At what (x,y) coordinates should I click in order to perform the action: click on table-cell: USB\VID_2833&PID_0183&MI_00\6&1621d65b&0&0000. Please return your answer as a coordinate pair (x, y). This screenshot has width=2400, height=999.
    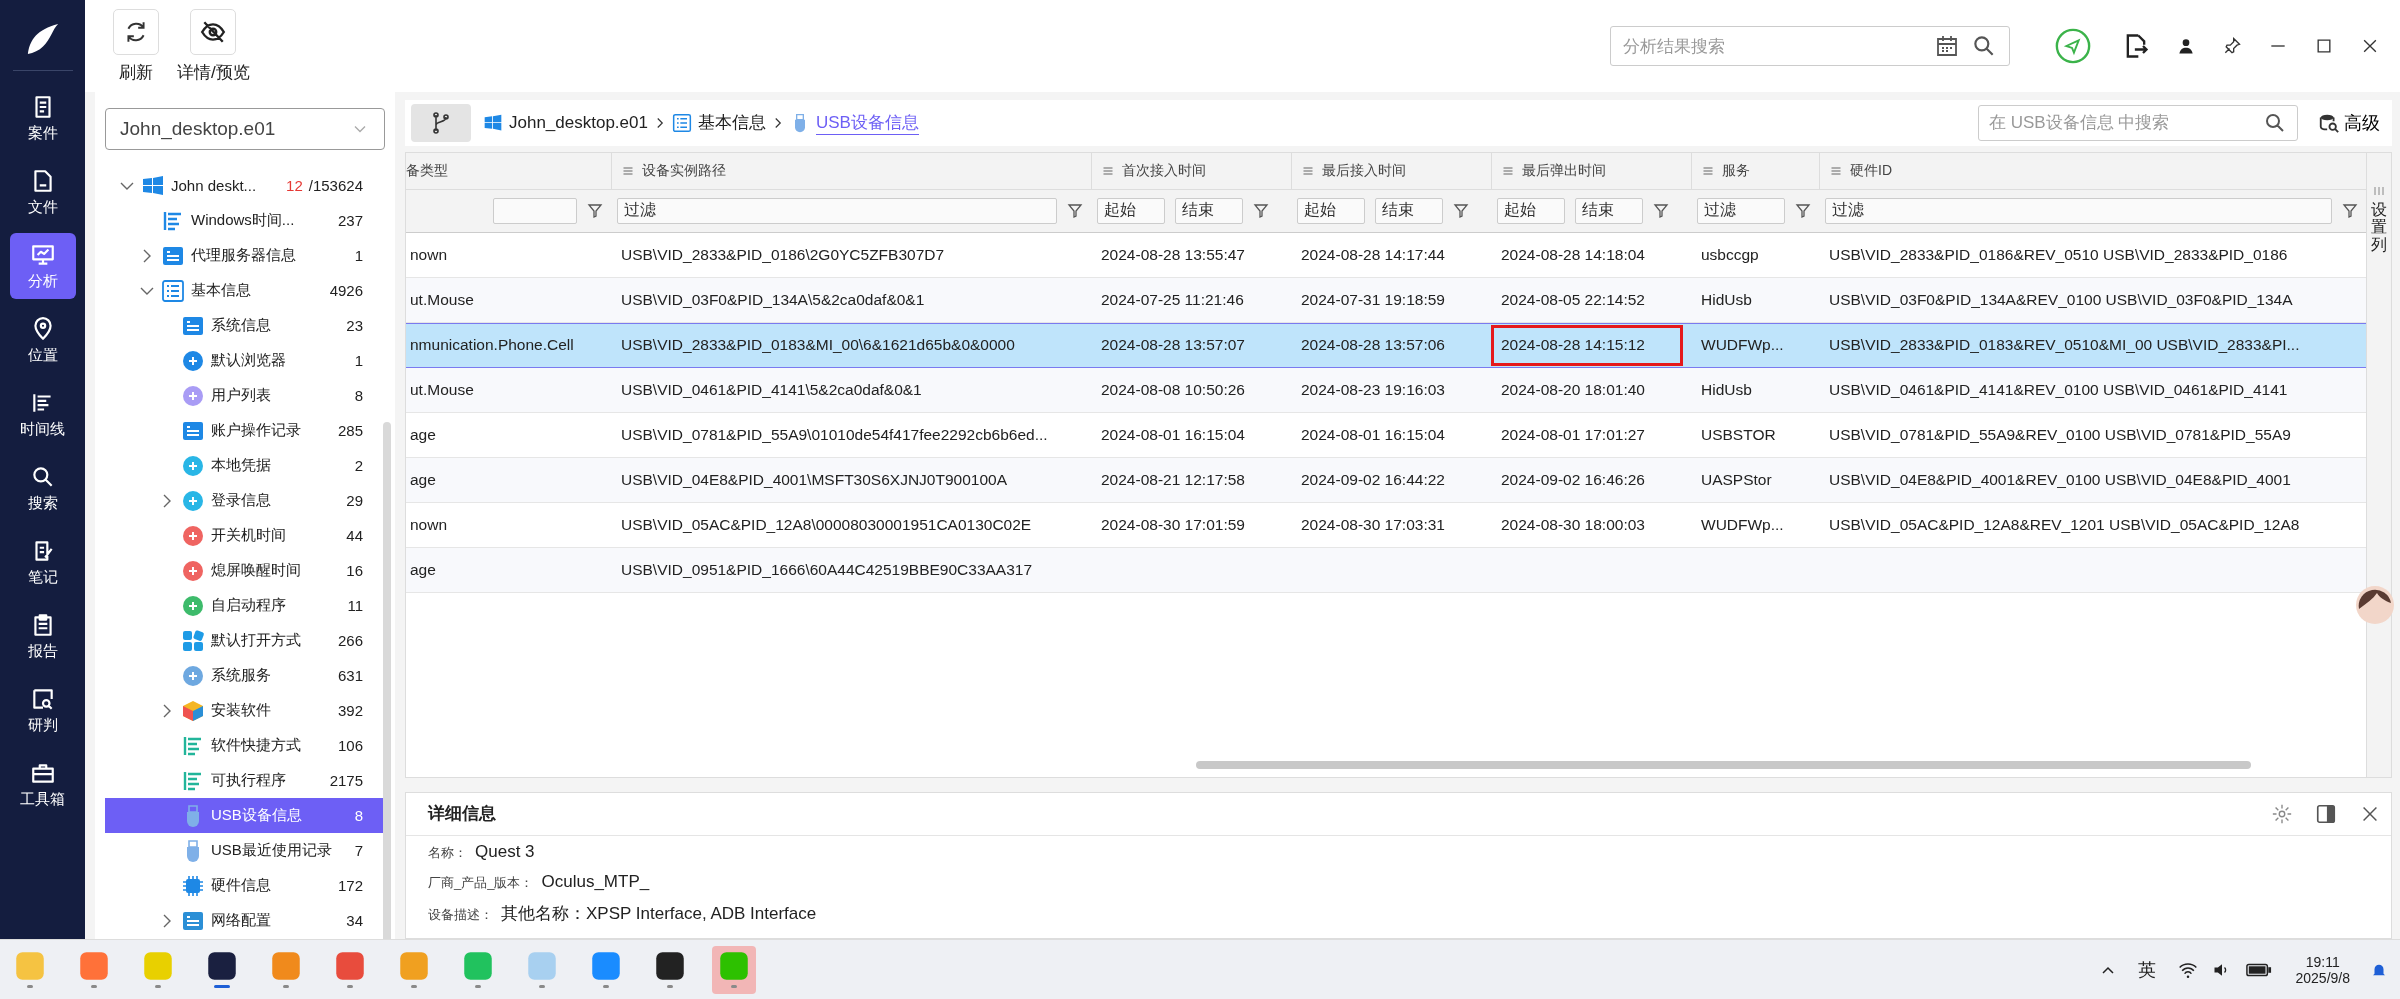
    Looking at the image, I should click on (818, 345).